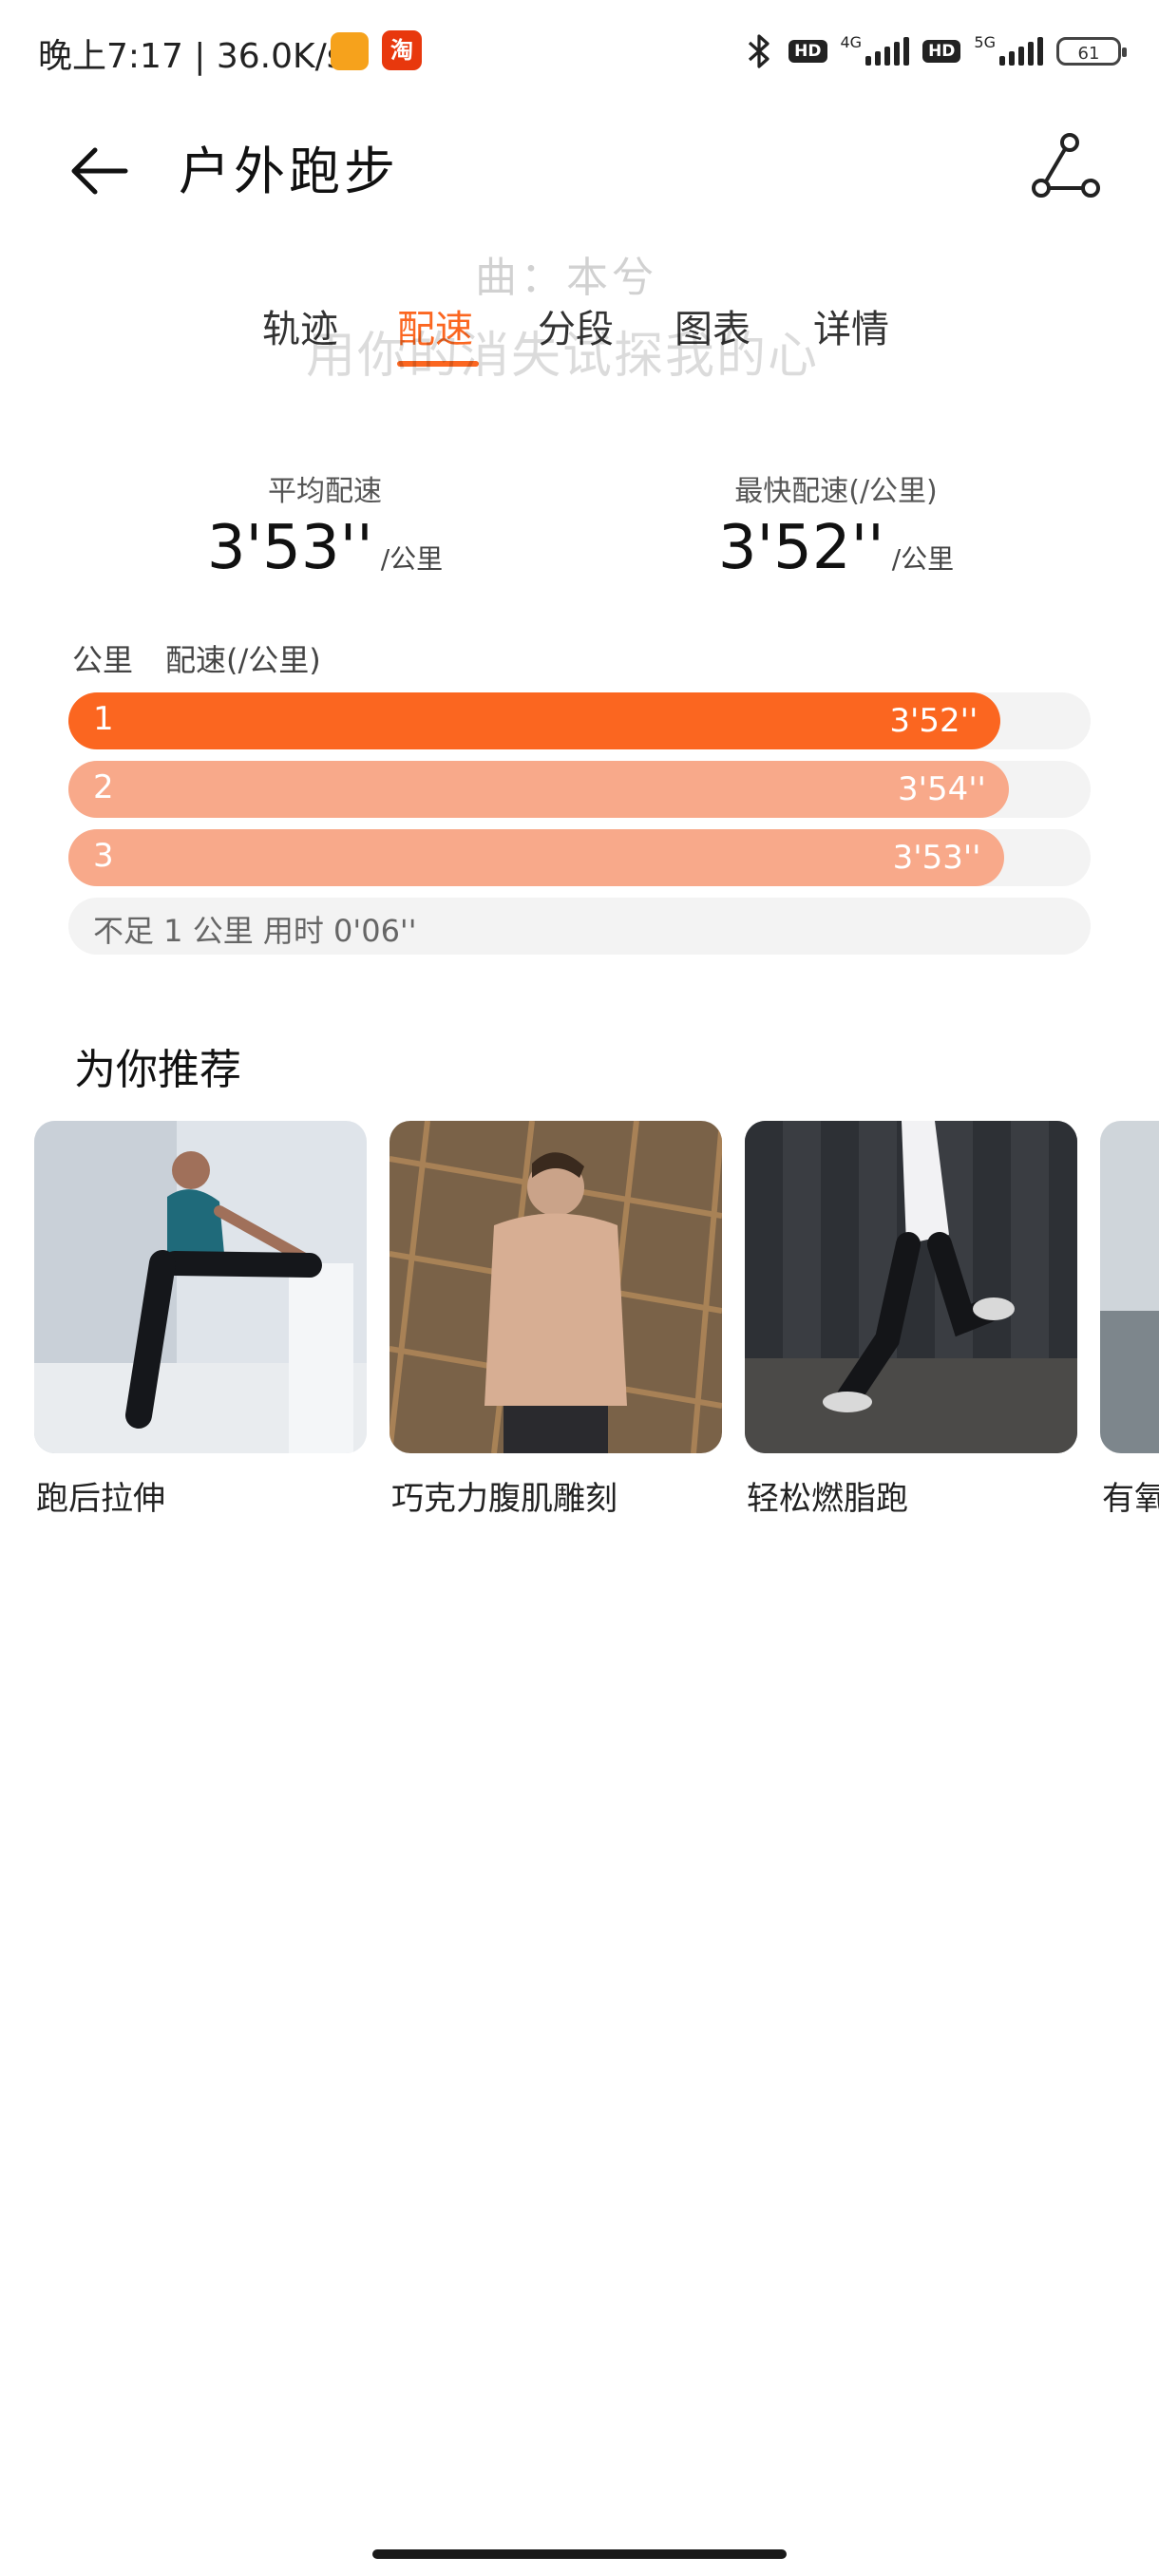 The image size is (1159, 2576). Describe the element at coordinates (827, 1495) in the screenshot. I see `rec-label-fat-burn: 轻松燃脂跑` at that location.